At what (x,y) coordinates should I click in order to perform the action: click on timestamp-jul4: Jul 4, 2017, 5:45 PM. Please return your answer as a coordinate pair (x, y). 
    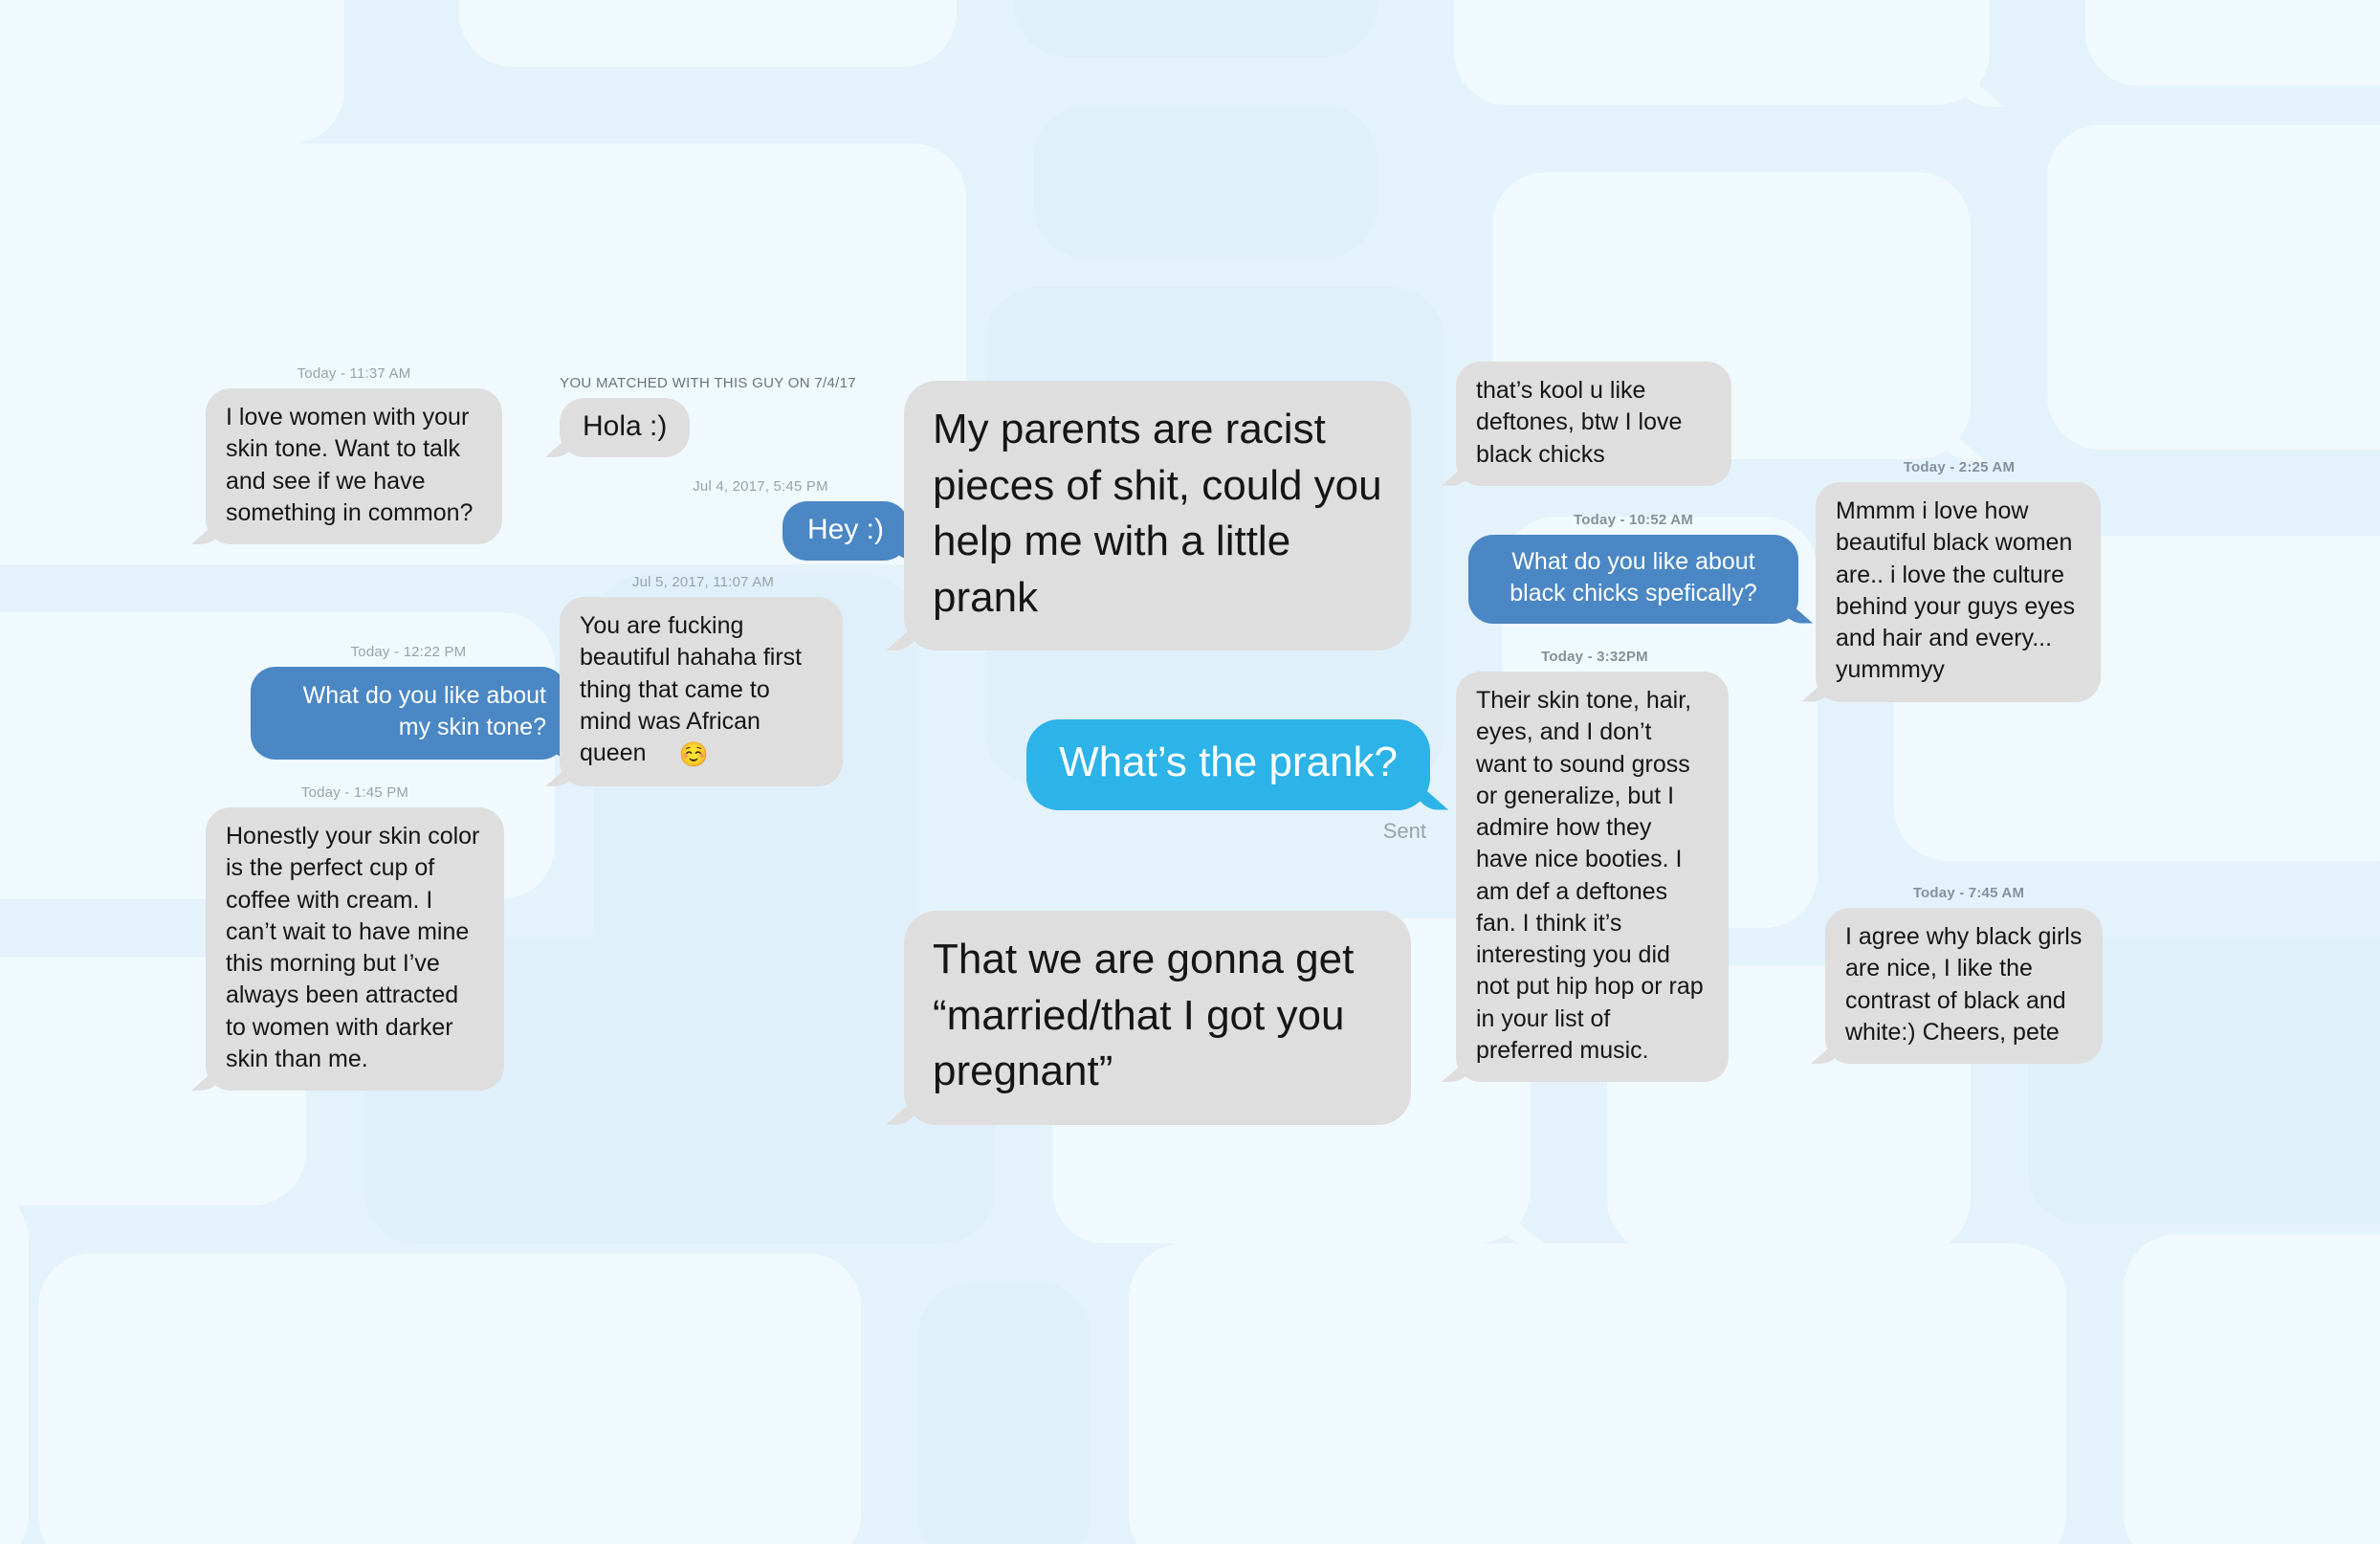
    Looking at the image, I should click on (760, 486).